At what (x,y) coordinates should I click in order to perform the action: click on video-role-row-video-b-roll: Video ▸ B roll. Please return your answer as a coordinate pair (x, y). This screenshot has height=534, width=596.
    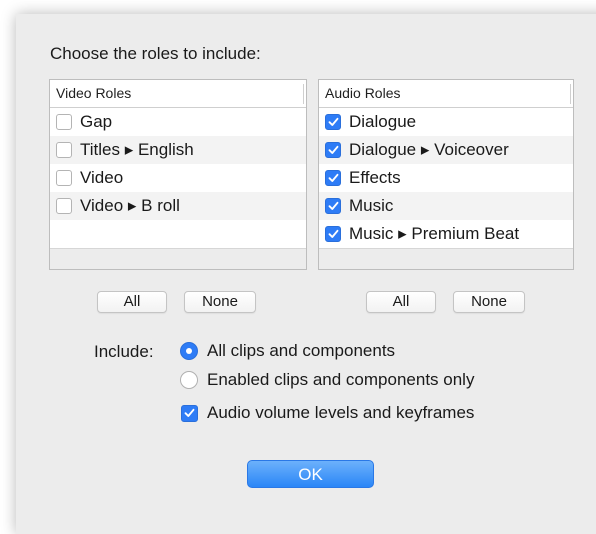
    Looking at the image, I should click on (178, 206).